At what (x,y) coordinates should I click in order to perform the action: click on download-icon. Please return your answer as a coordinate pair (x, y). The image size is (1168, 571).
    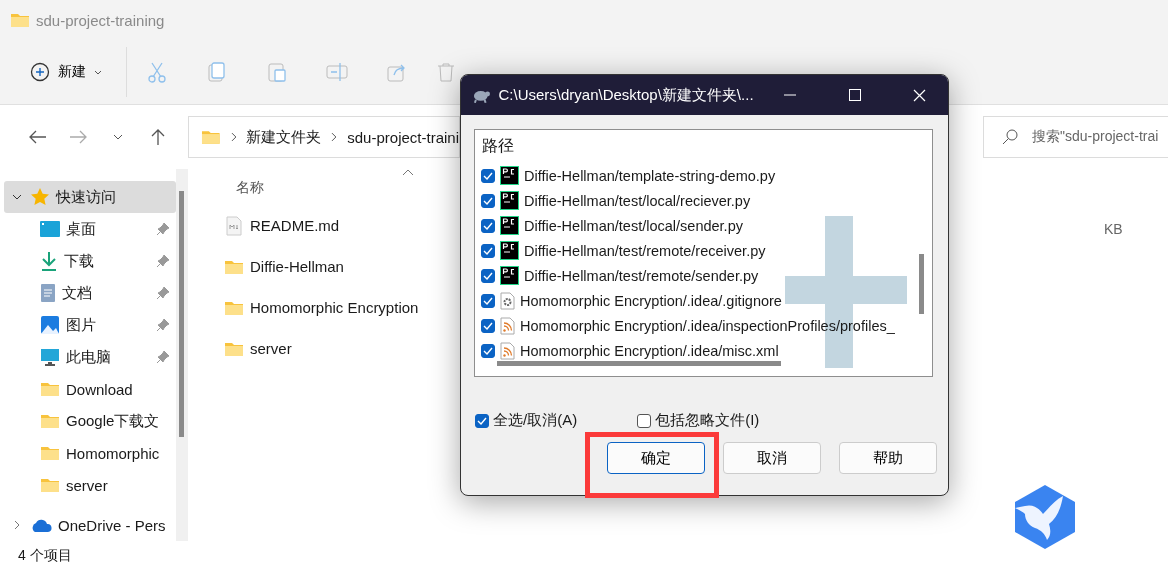
    Looking at the image, I should click on (49, 261).